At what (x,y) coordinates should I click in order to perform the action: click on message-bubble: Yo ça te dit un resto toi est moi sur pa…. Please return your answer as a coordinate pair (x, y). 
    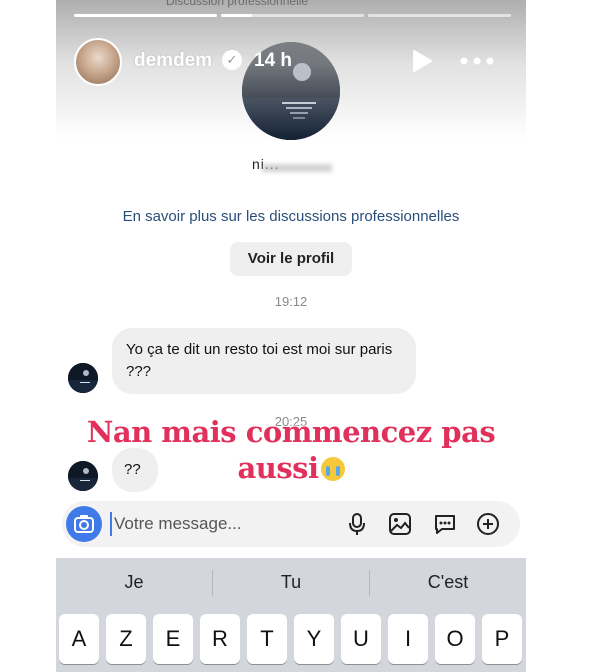
    Looking at the image, I should click on (264, 361).